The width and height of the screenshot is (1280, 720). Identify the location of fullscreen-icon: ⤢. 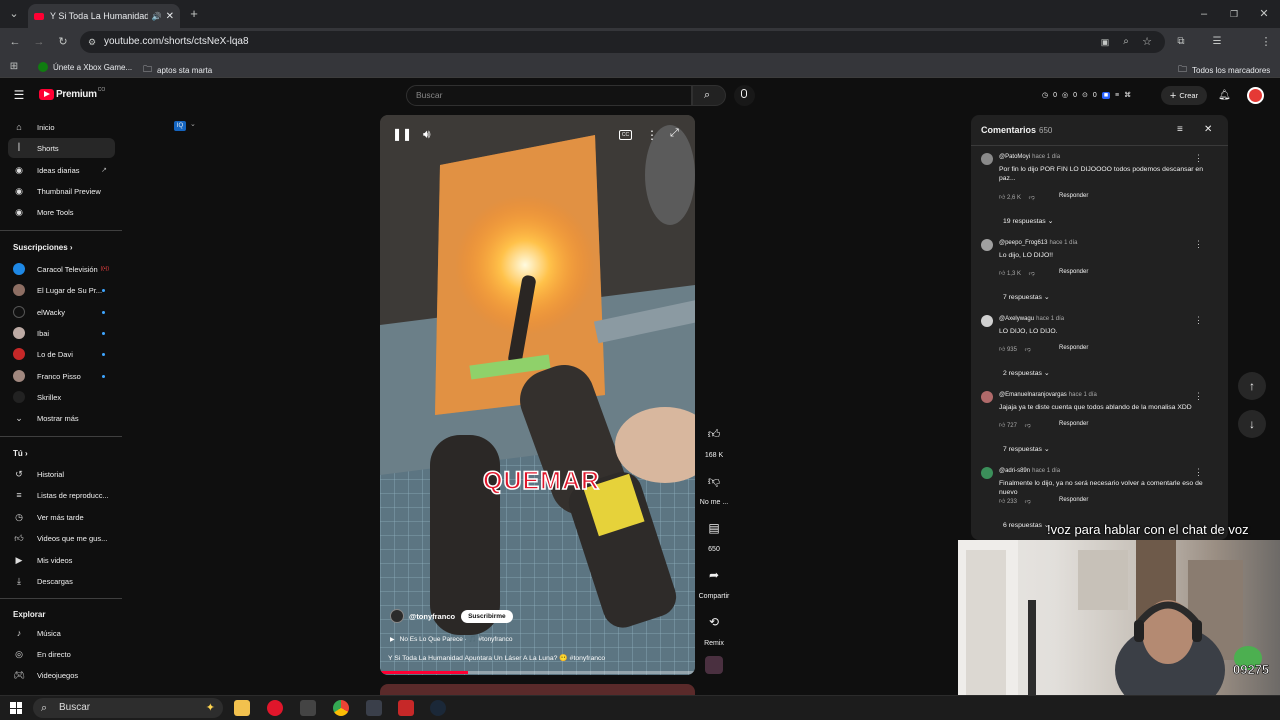
(674, 133).